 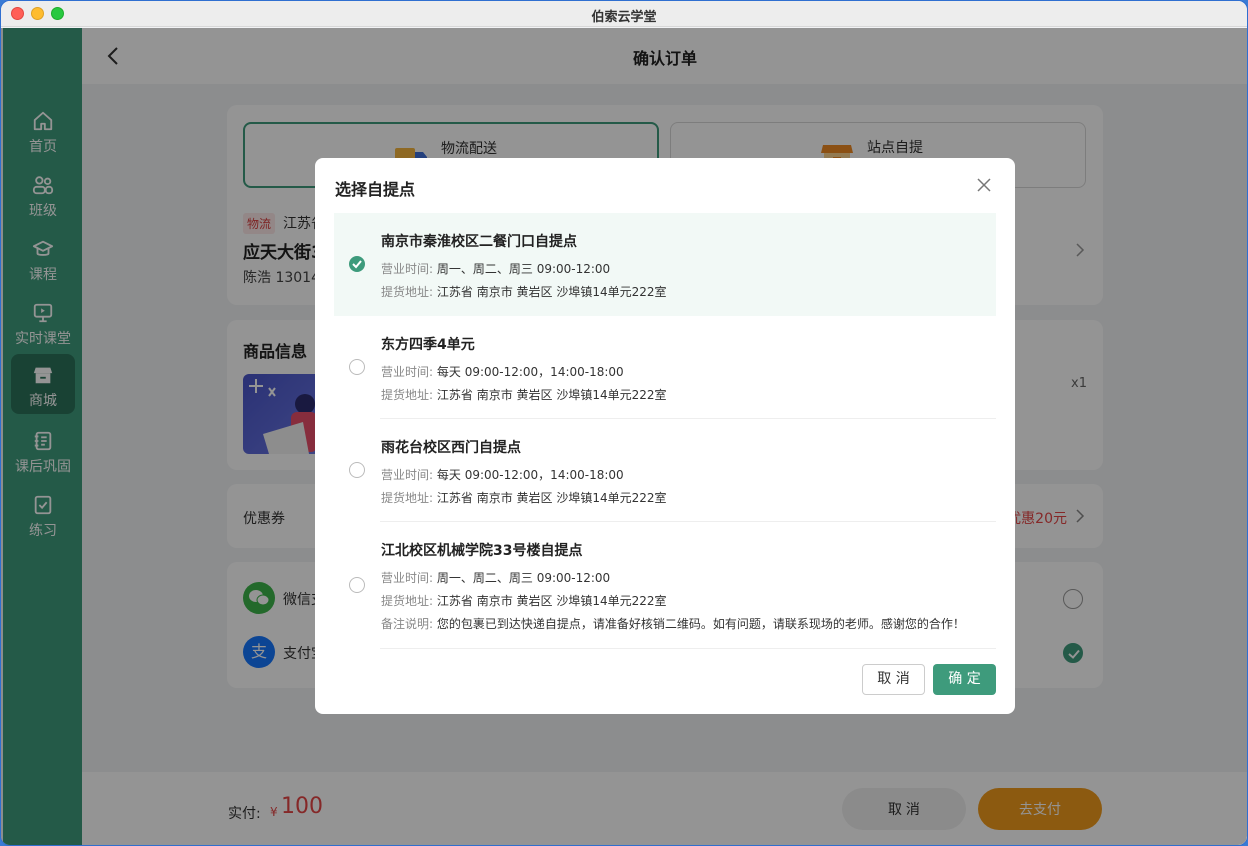 I want to click on note-label: 备注说明:, so click(x=407, y=624).